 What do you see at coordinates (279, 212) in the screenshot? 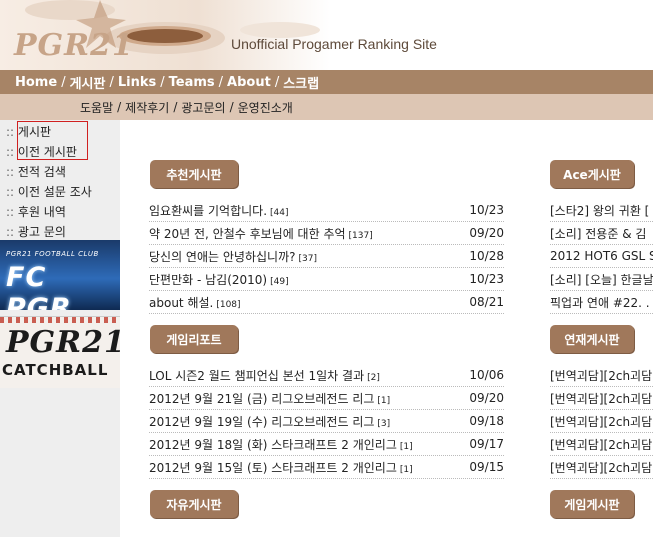
I see `comment-count: [44]` at bounding box center [279, 212].